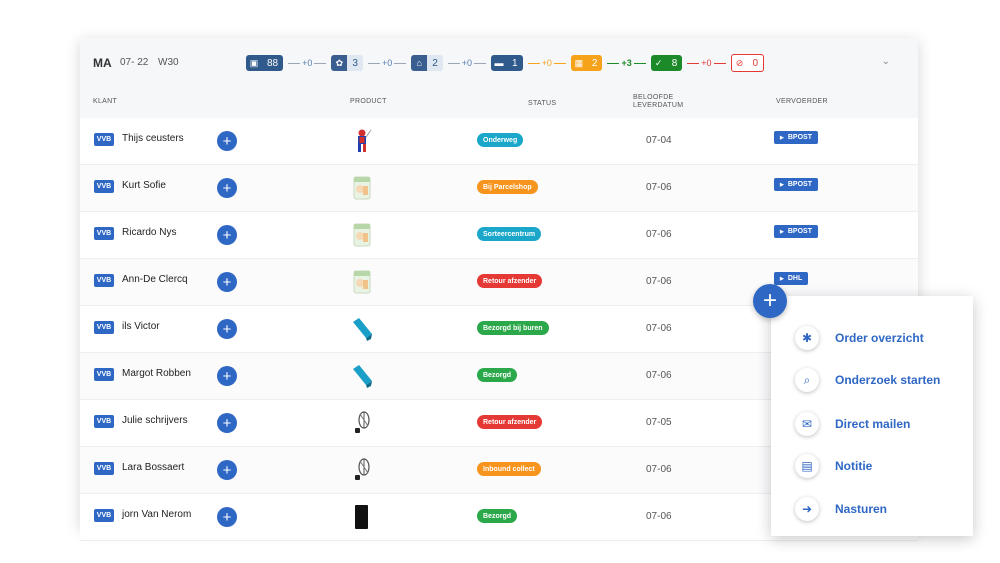 This screenshot has width=1000, height=563. I want to click on pipeline-connector: +0, so click(387, 63).